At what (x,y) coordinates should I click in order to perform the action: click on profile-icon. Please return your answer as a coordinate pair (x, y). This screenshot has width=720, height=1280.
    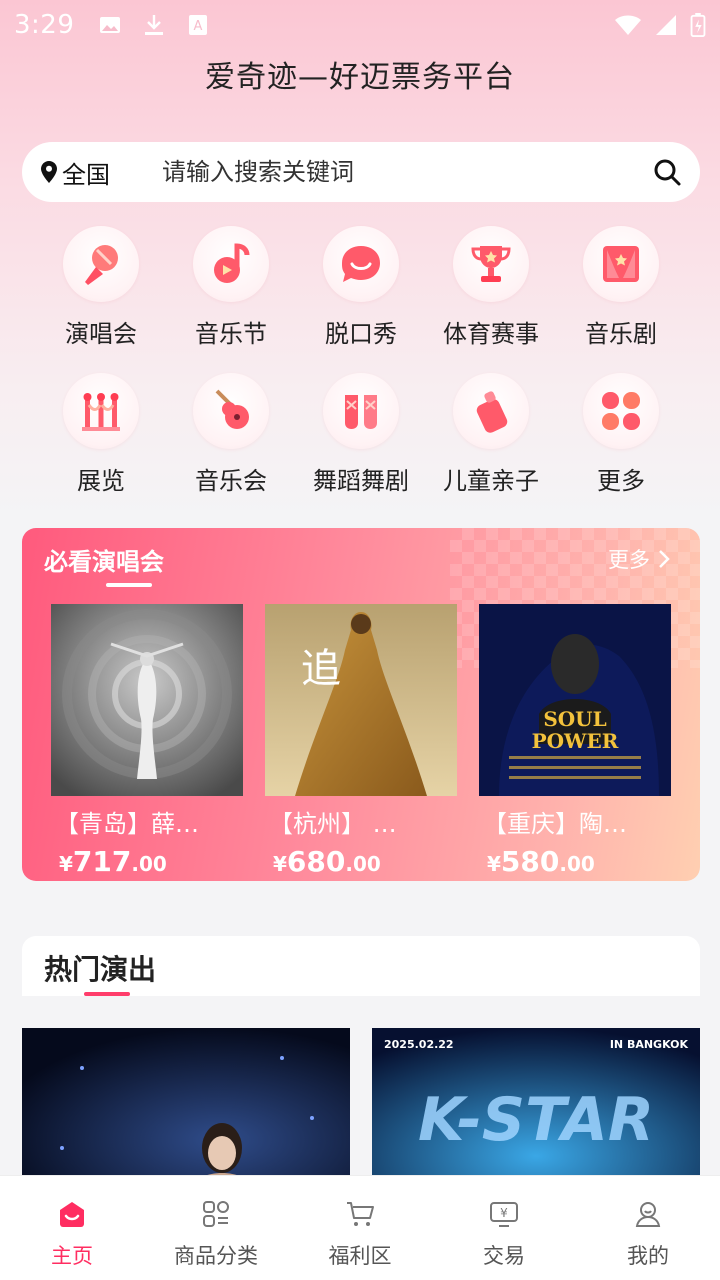
    Looking at the image, I should click on (648, 1214).